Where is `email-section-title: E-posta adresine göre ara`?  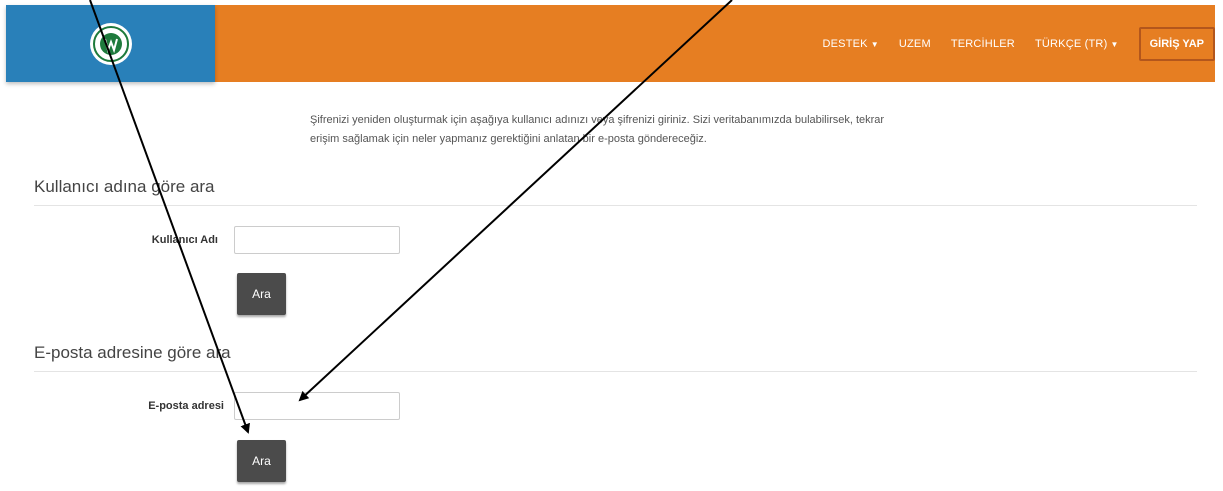
email-section-title: E-posta adresine göre ara is located at coordinates (132, 352).